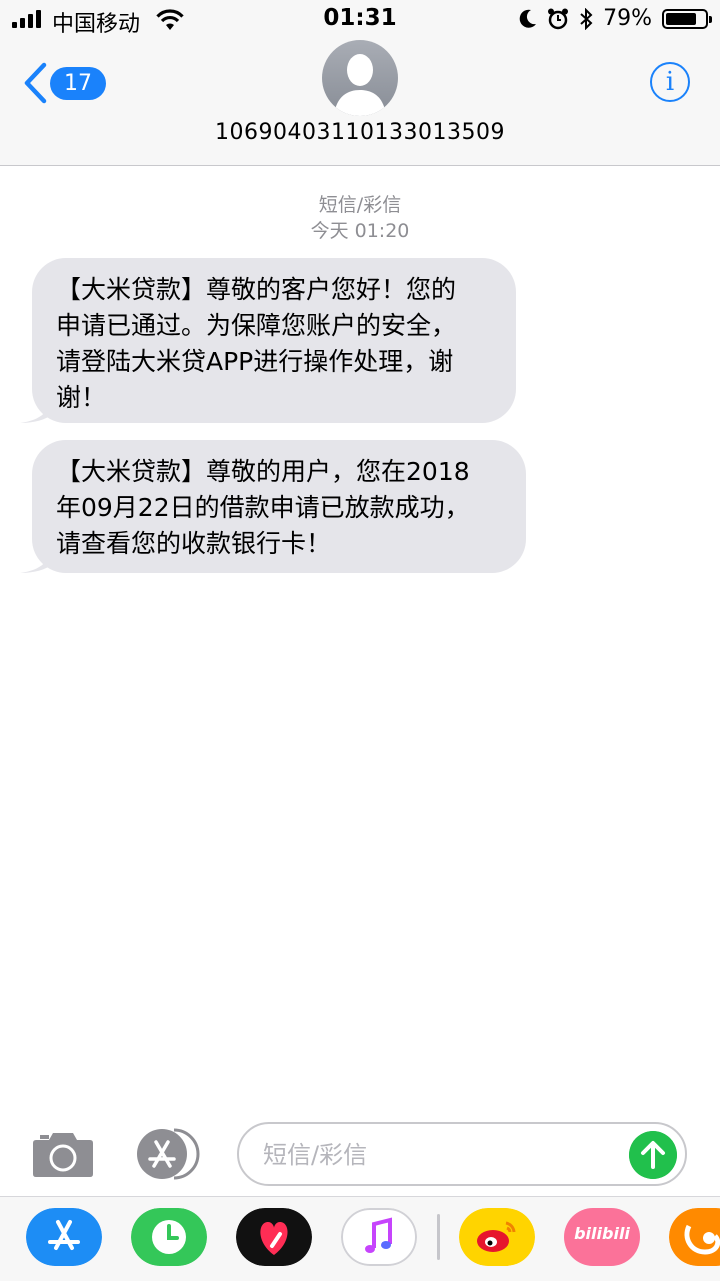 The width and height of the screenshot is (720, 1281). I want to click on bluetooth-icon, so click(586, 18).